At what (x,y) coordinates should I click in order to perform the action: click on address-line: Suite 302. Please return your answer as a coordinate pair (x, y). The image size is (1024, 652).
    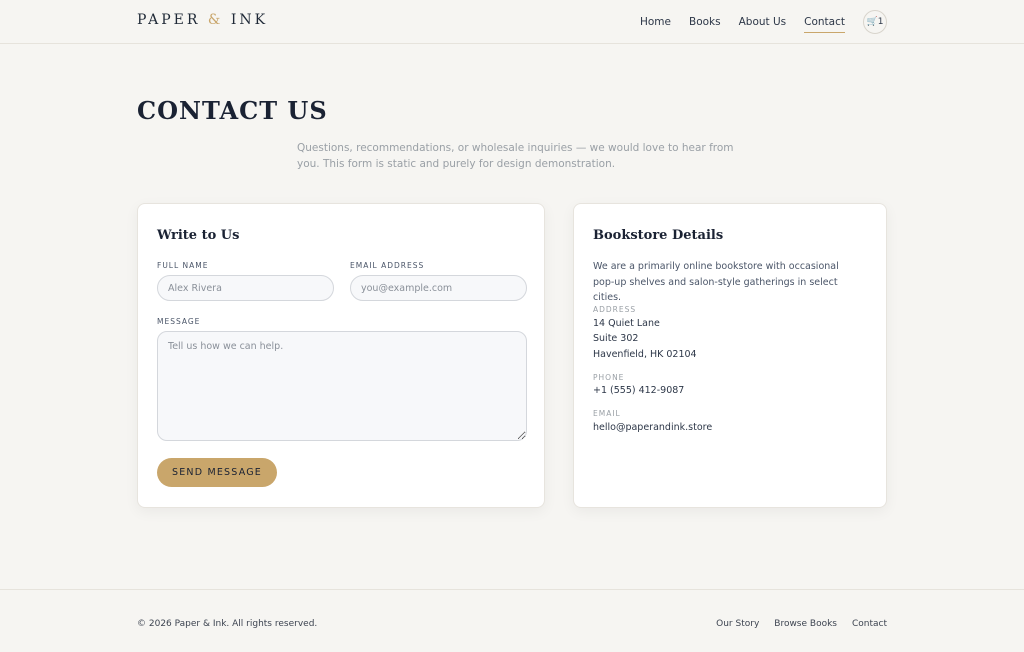
    Looking at the image, I should click on (616, 338).